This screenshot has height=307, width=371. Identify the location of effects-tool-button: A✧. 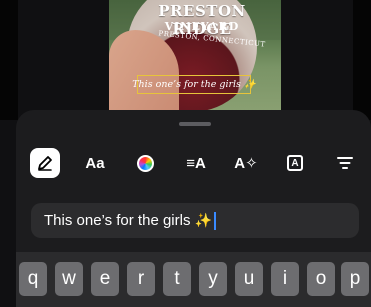
(246, 163).